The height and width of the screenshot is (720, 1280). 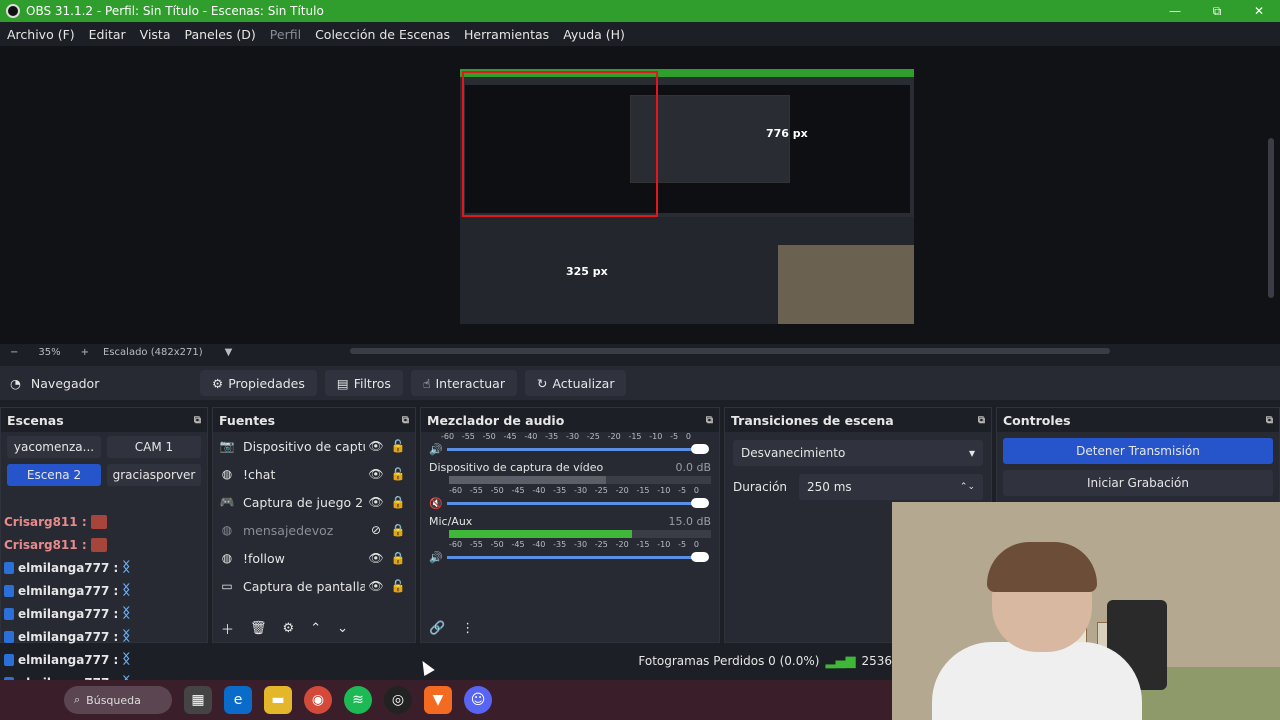 What do you see at coordinates (437, 628) in the screenshot?
I see `link-icon: 🔗` at bounding box center [437, 628].